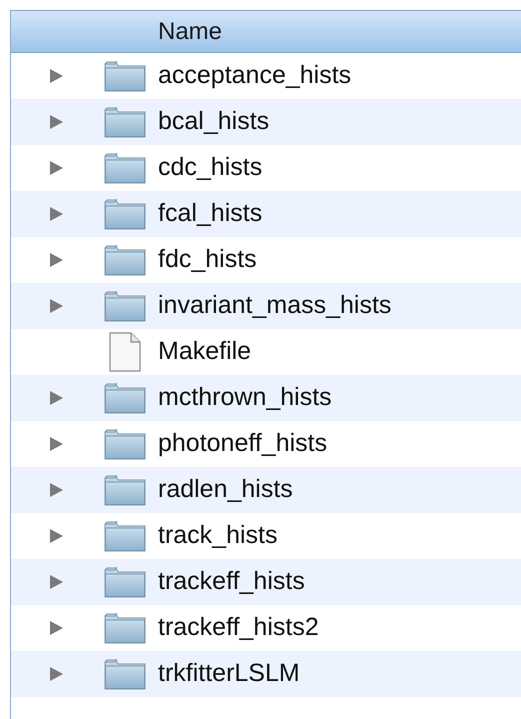 This screenshot has height=719, width=521. What do you see at coordinates (275, 306) in the screenshot?
I see `file-name: invariant_mass_hists` at bounding box center [275, 306].